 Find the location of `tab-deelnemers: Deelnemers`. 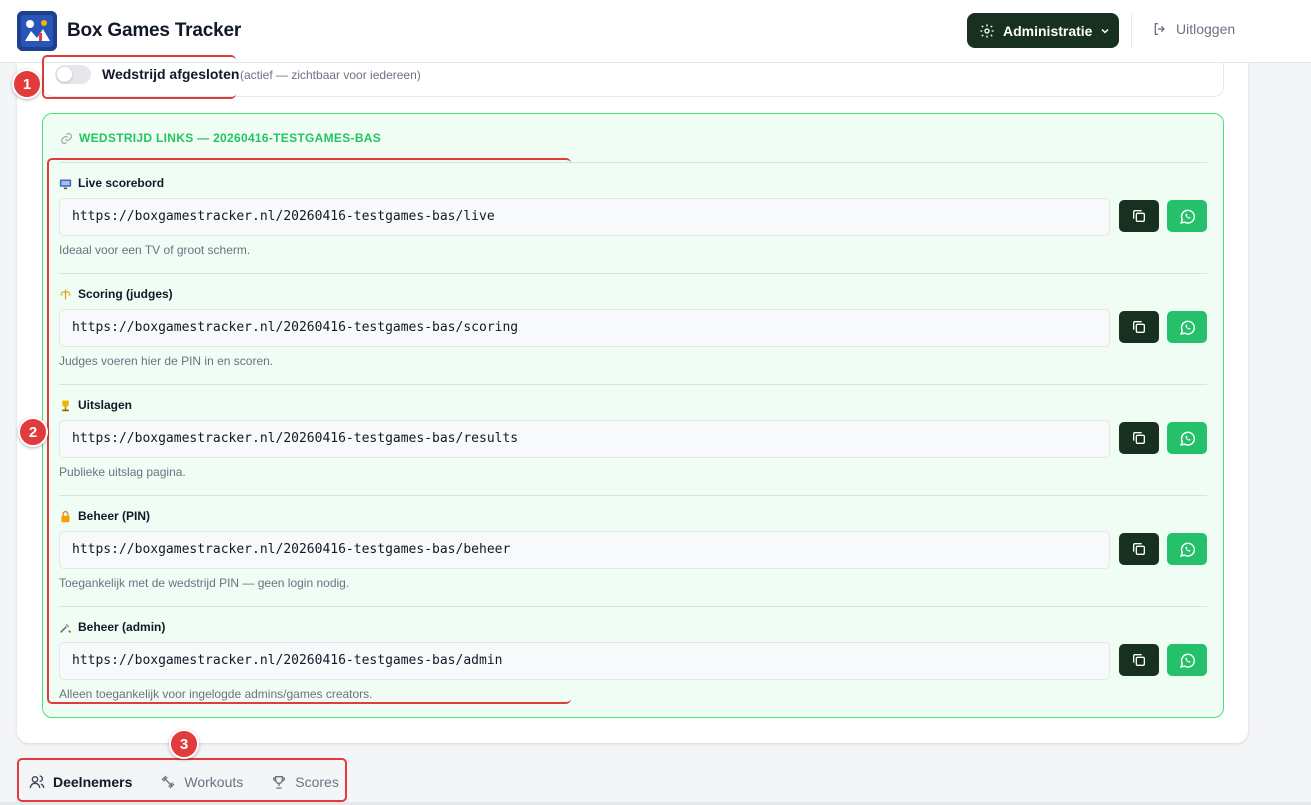

tab-deelnemers: Deelnemers is located at coordinates (81, 782).